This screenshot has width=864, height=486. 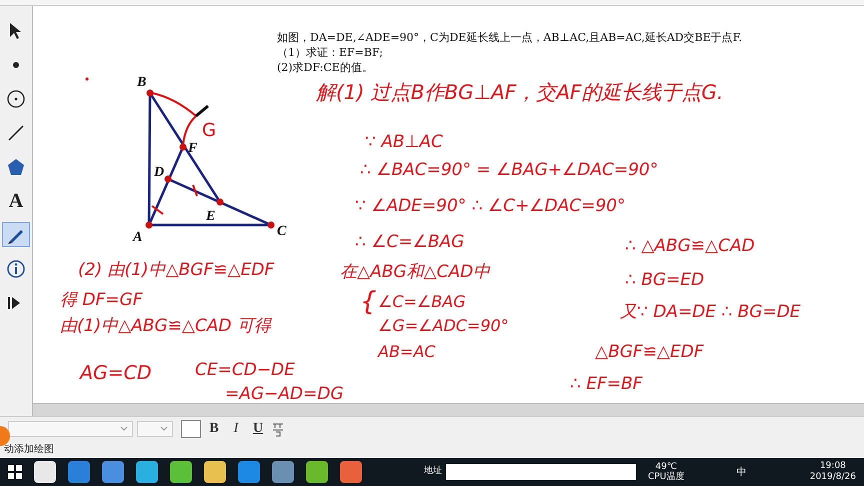 What do you see at coordinates (209, 130) in the screenshot?
I see `handwritten-label: G` at bounding box center [209, 130].